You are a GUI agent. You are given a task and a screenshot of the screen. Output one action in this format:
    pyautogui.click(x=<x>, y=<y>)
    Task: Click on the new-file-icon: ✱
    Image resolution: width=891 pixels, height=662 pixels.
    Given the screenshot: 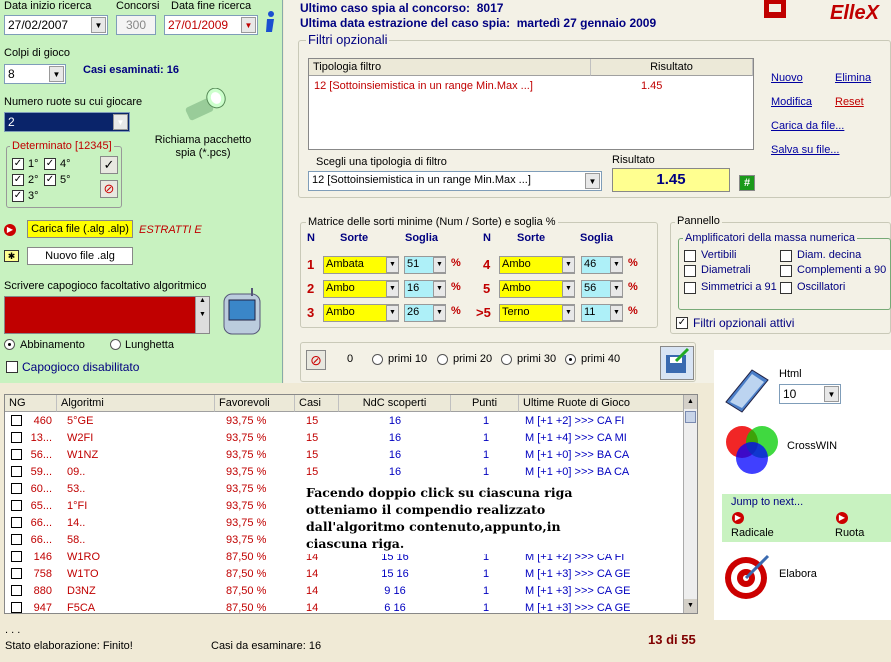 What is the action you would take?
    pyautogui.click(x=11, y=256)
    